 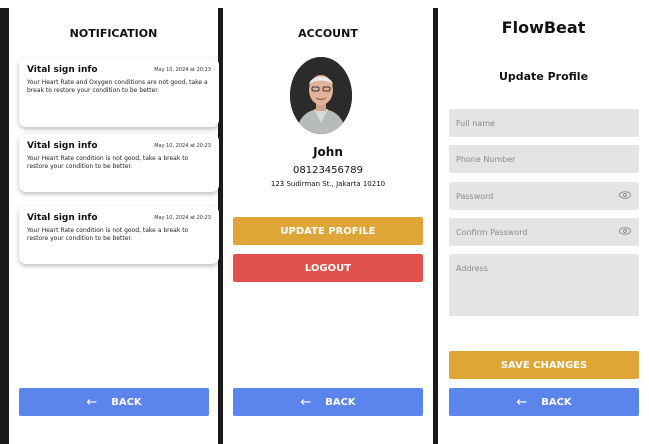 What do you see at coordinates (544, 196) in the screenshot?
I see `password-input: Password` at bounding box center [544, 196].